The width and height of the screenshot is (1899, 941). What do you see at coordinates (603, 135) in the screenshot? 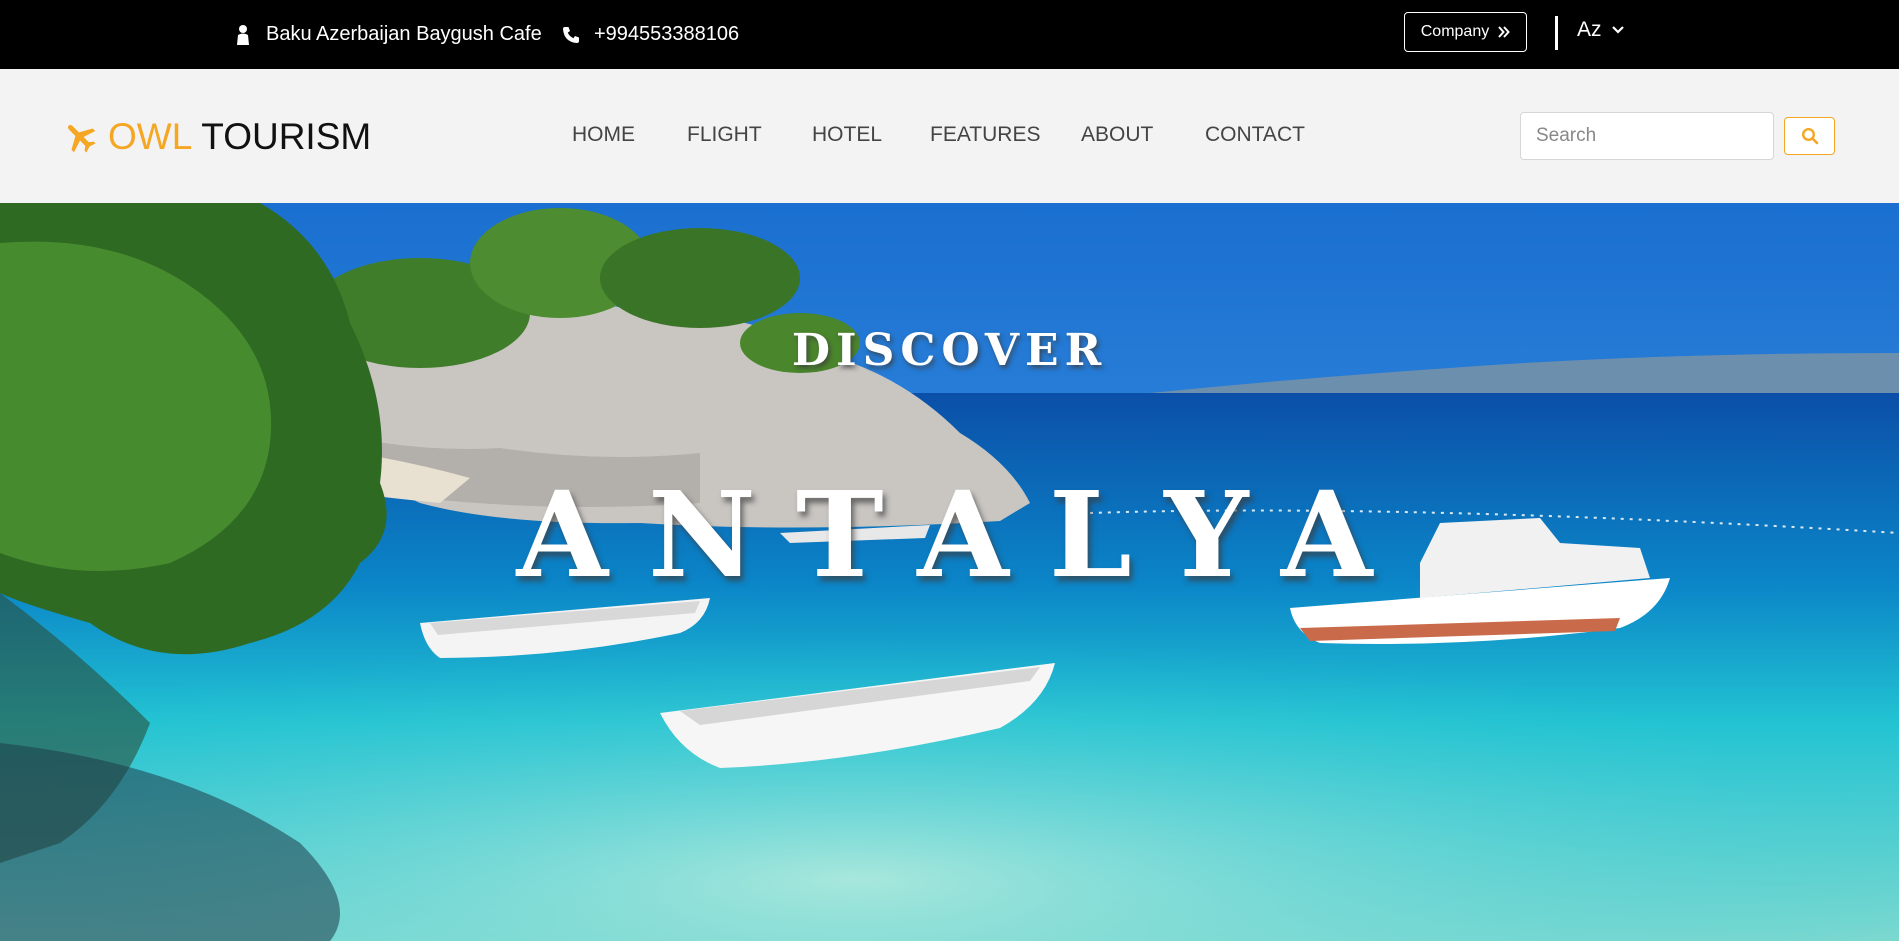
I see `nav-home: HOME` at bounding box center [603, 135].